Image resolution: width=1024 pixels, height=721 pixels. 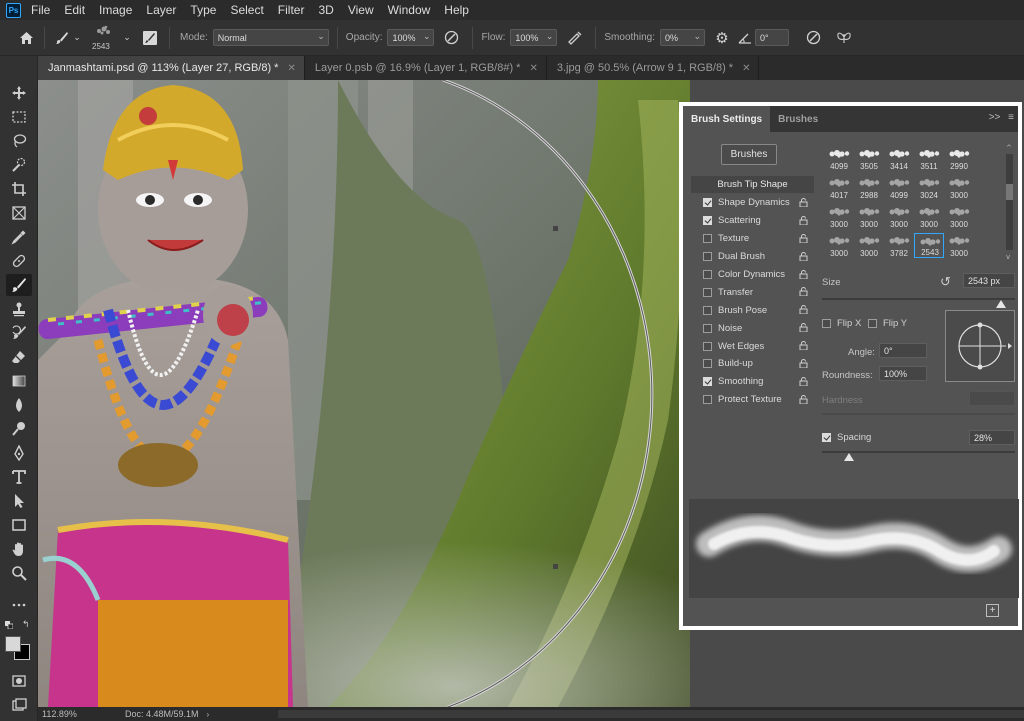 What do you see at coordinates (722, 38) in the screenshot?
I see `gear-icon: ⚙` at bounding box center [722, 38].